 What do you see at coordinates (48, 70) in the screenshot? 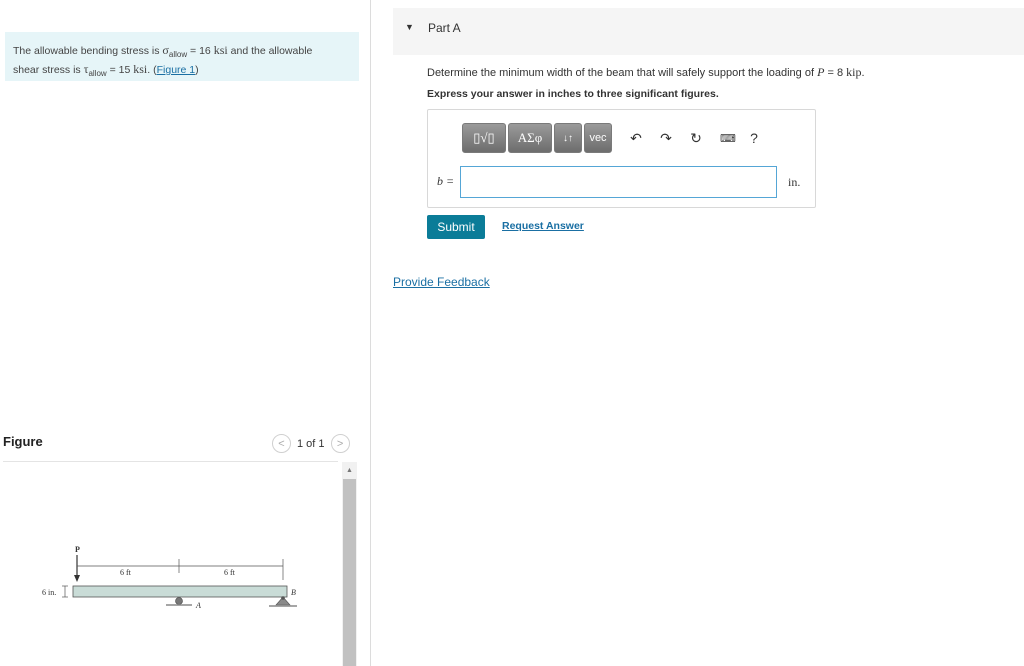
I see `problem-text: shear stress is` at bounding box center [48, 70].